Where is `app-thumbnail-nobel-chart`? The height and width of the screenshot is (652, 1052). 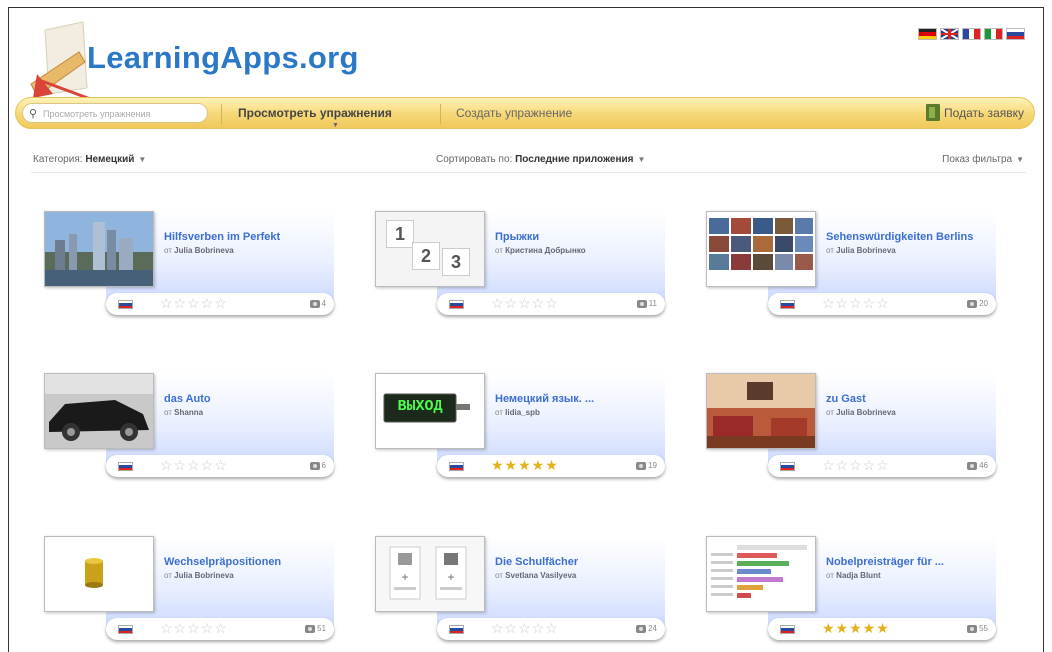 app-thumbnail-nobel-chart is located at coordinates (761, 574).